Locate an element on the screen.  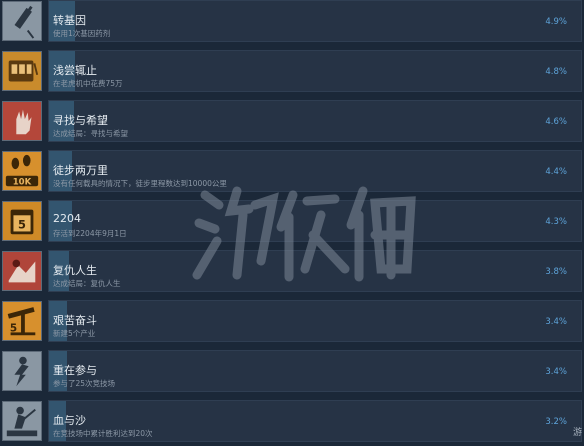
slot-machine-icon is located at coordinates (22, 71).